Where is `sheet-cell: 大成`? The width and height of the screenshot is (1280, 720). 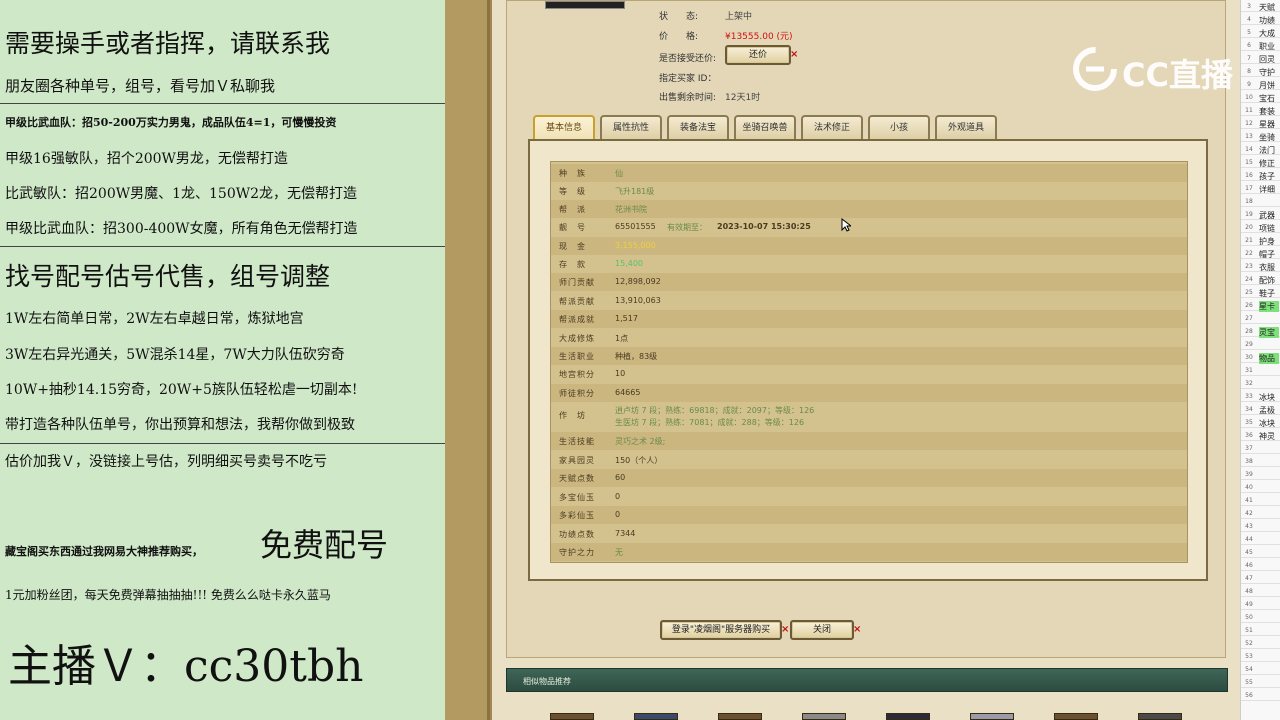
sheet-cell: 大成 is located at coordinates (1267, 33).